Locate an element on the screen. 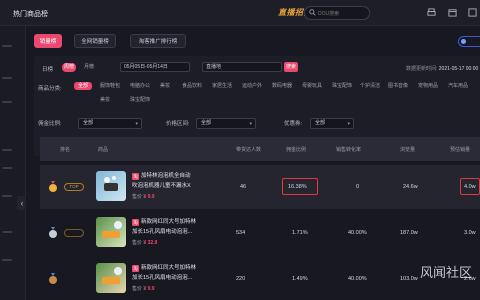 Image resolution: width=480 pixels, height=300 pixels. view-toggle is located at coordinates (469, 41).